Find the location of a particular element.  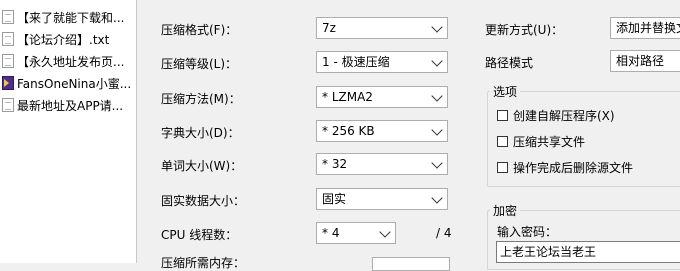

path-select: 相对路径 is located at coordinates (645, 61).